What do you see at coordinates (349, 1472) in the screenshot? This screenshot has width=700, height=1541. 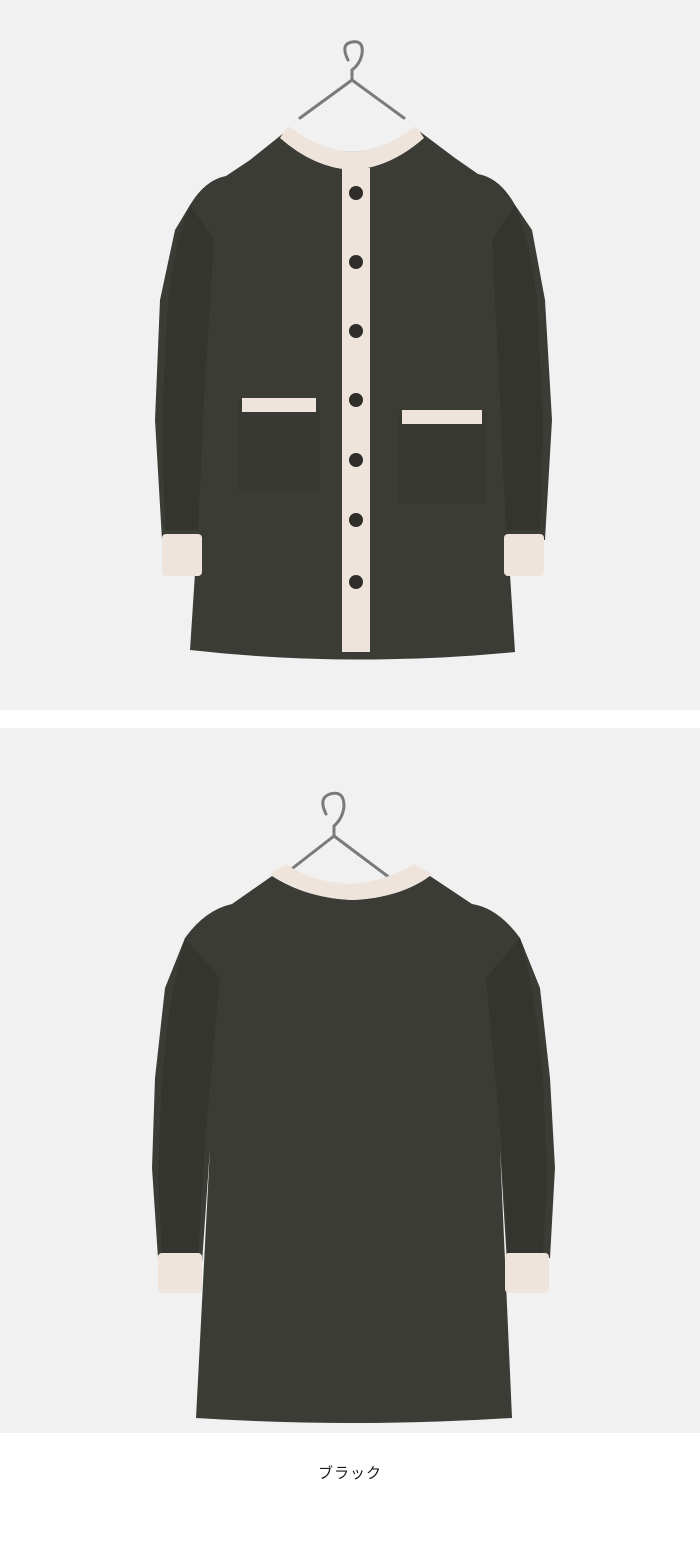 I see `color-name-caption: ブラック` at bounding box center [349, 1472].